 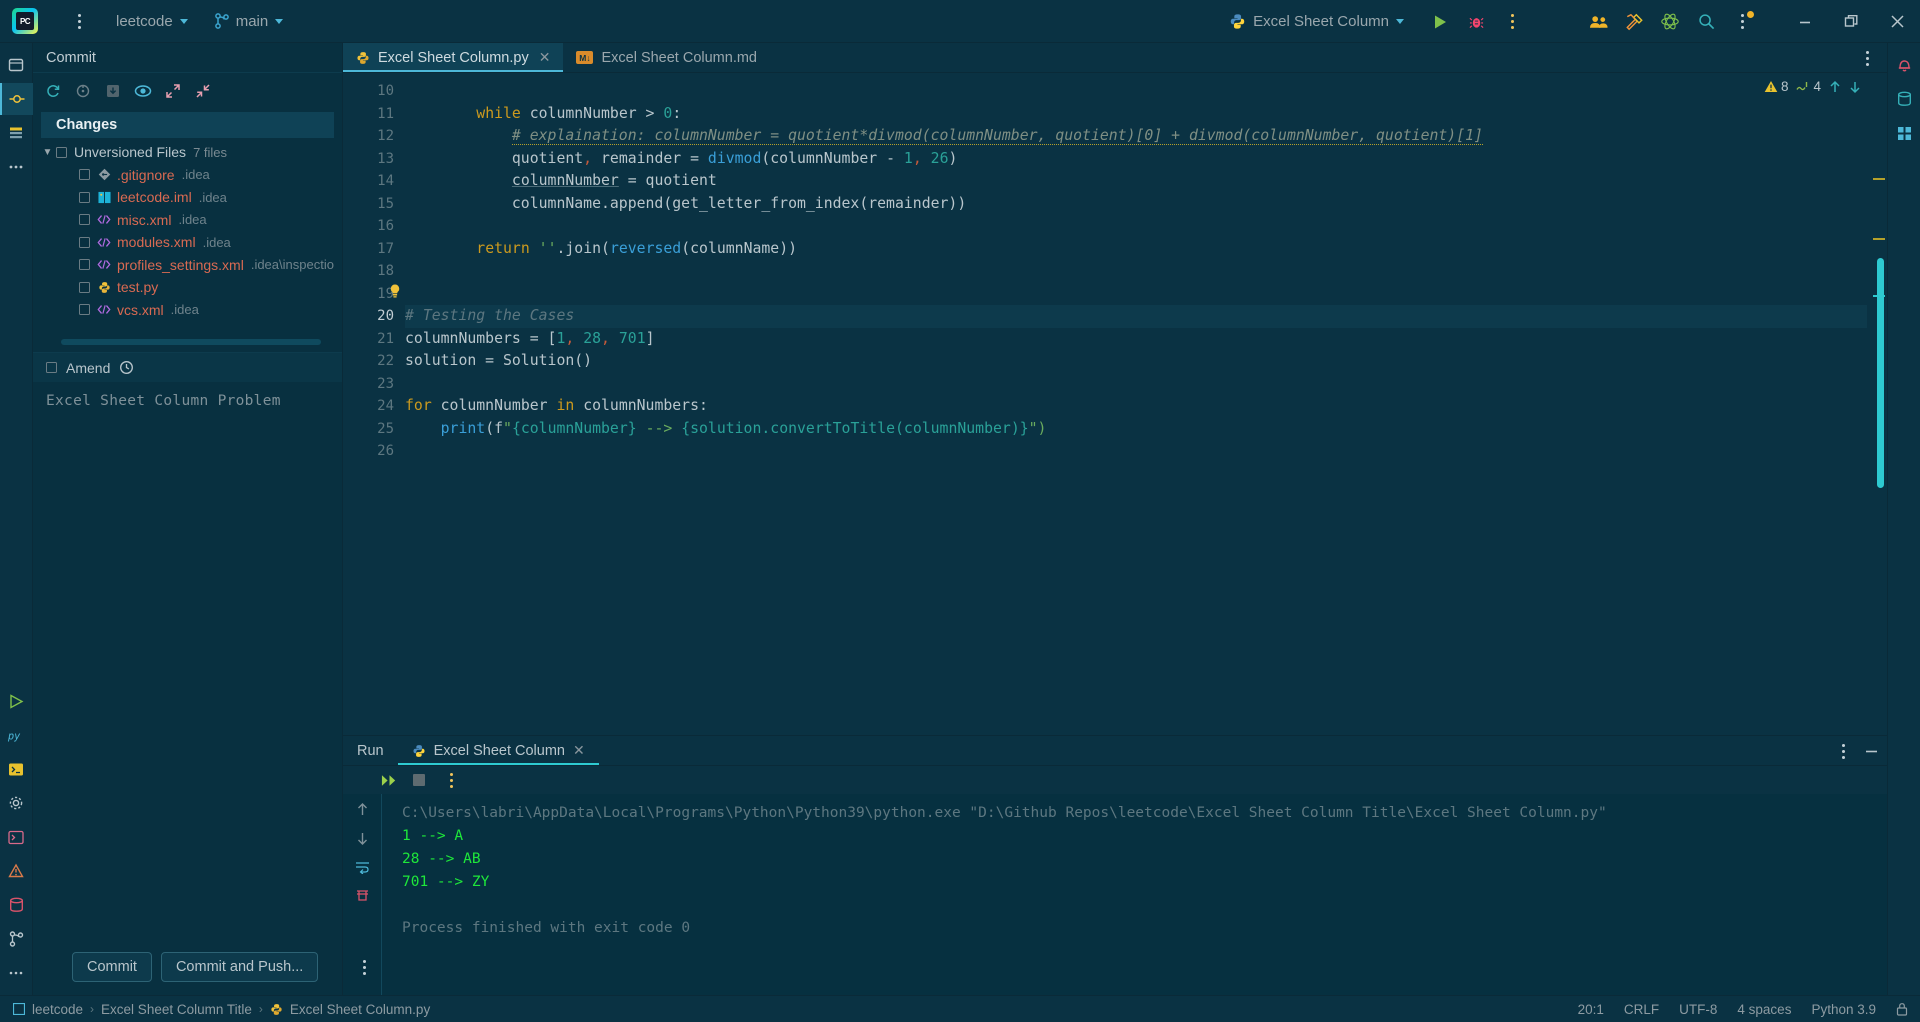 What do you see at coordinates (451, 780) in the screenshot?
I see `console-options-button` at bounding box center [451, 780].